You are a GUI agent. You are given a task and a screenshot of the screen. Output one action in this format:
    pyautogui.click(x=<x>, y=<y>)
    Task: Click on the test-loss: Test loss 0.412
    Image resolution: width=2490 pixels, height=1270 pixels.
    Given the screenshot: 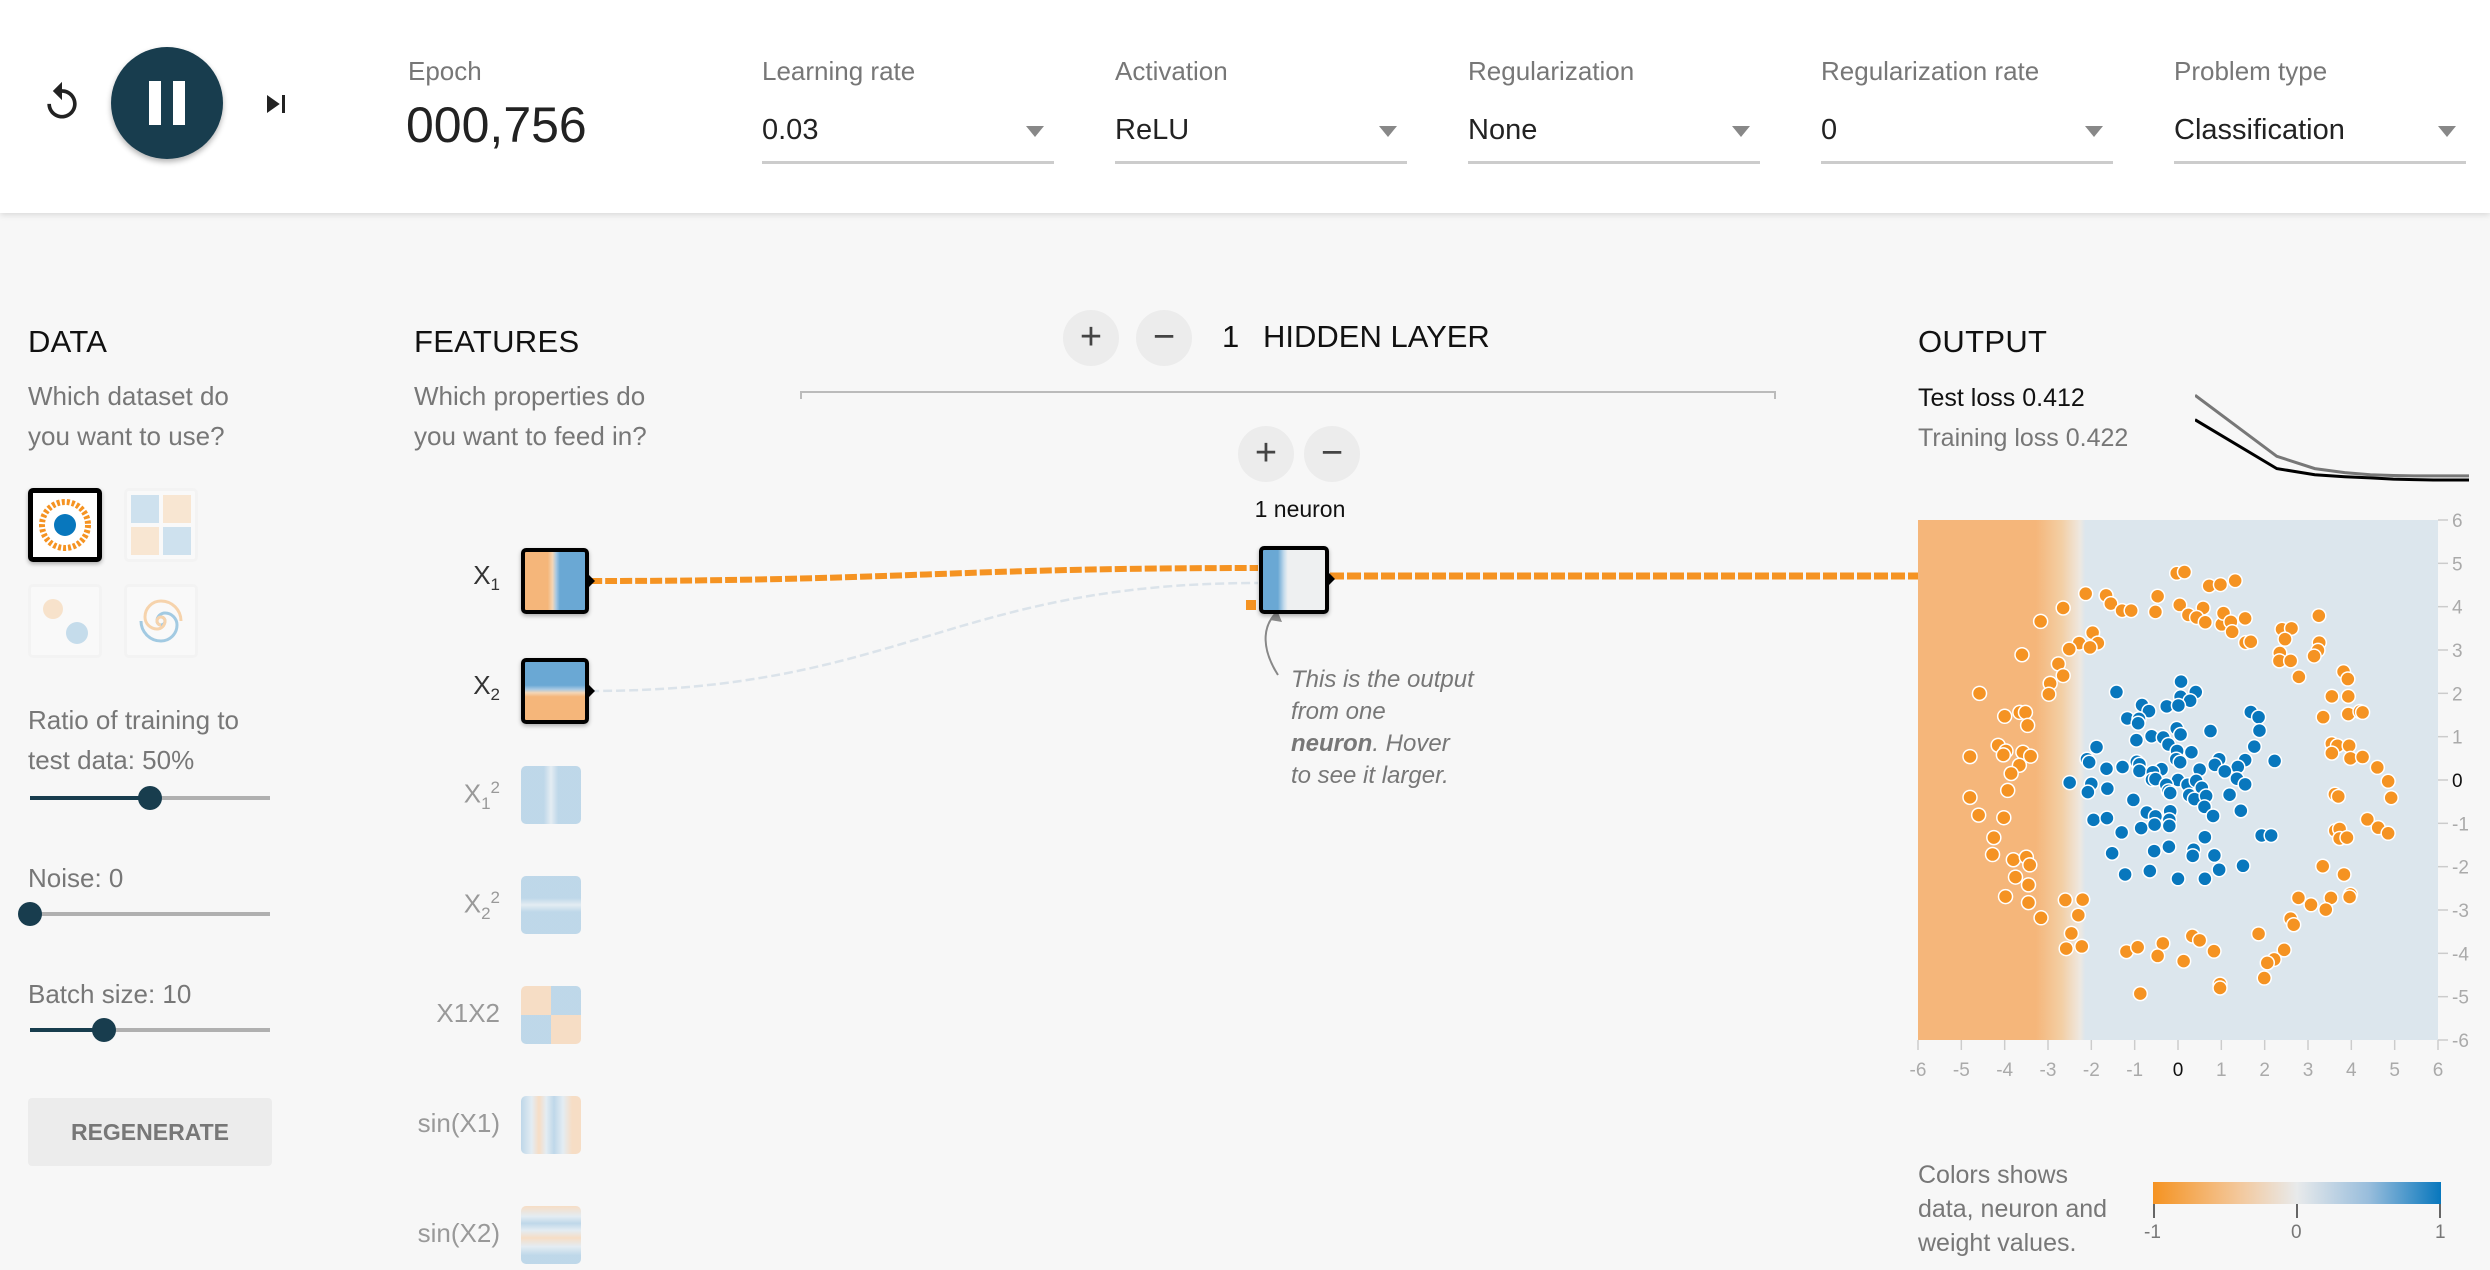 What is the action you would take?
    pyautogui.click(x=2001, y=398)
    